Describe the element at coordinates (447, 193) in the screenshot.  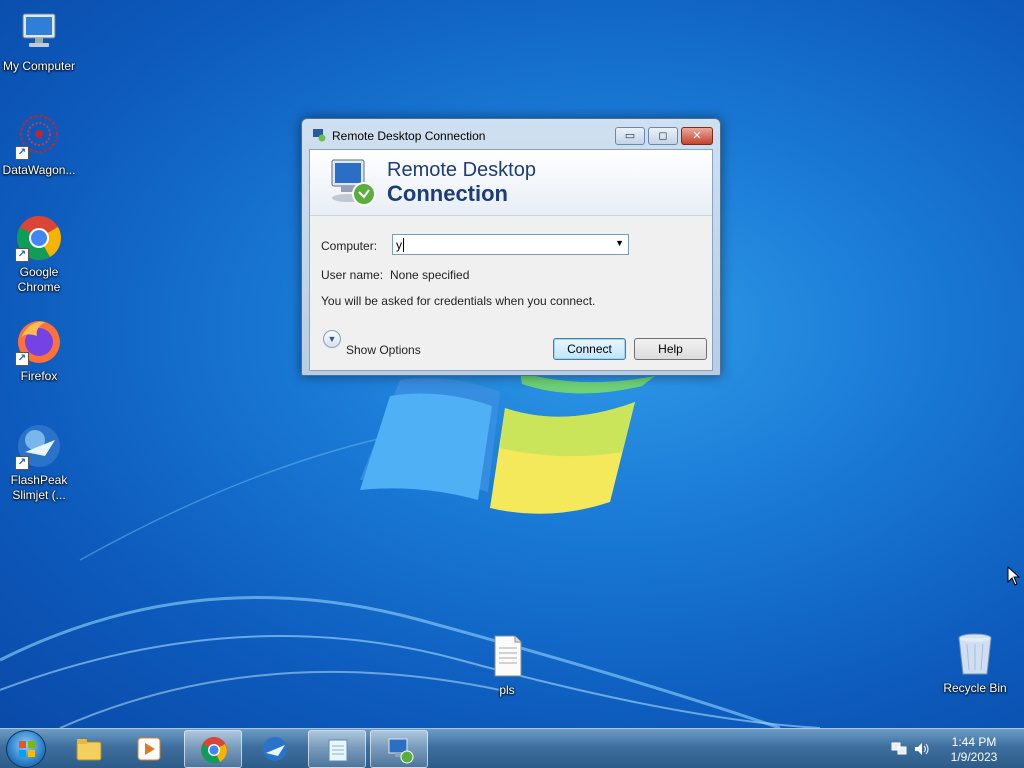
I see `banner-title-line2: Connection` at that location.